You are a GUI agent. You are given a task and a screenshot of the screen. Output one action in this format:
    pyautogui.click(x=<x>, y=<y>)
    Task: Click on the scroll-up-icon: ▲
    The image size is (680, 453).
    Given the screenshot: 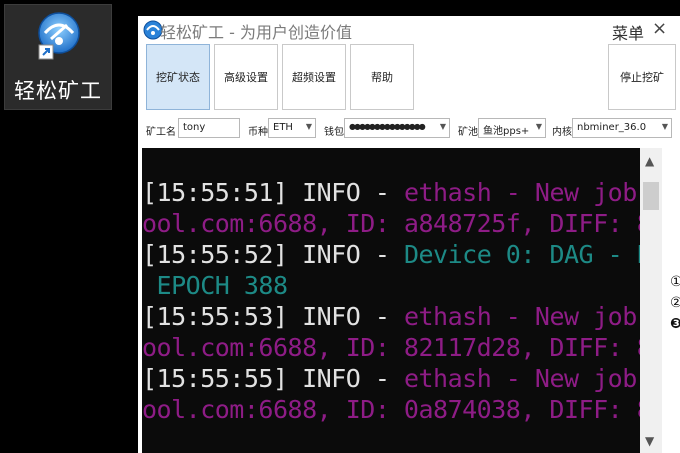 What is the action you would take?
    pyautogui.click(x=649, y=161)
    